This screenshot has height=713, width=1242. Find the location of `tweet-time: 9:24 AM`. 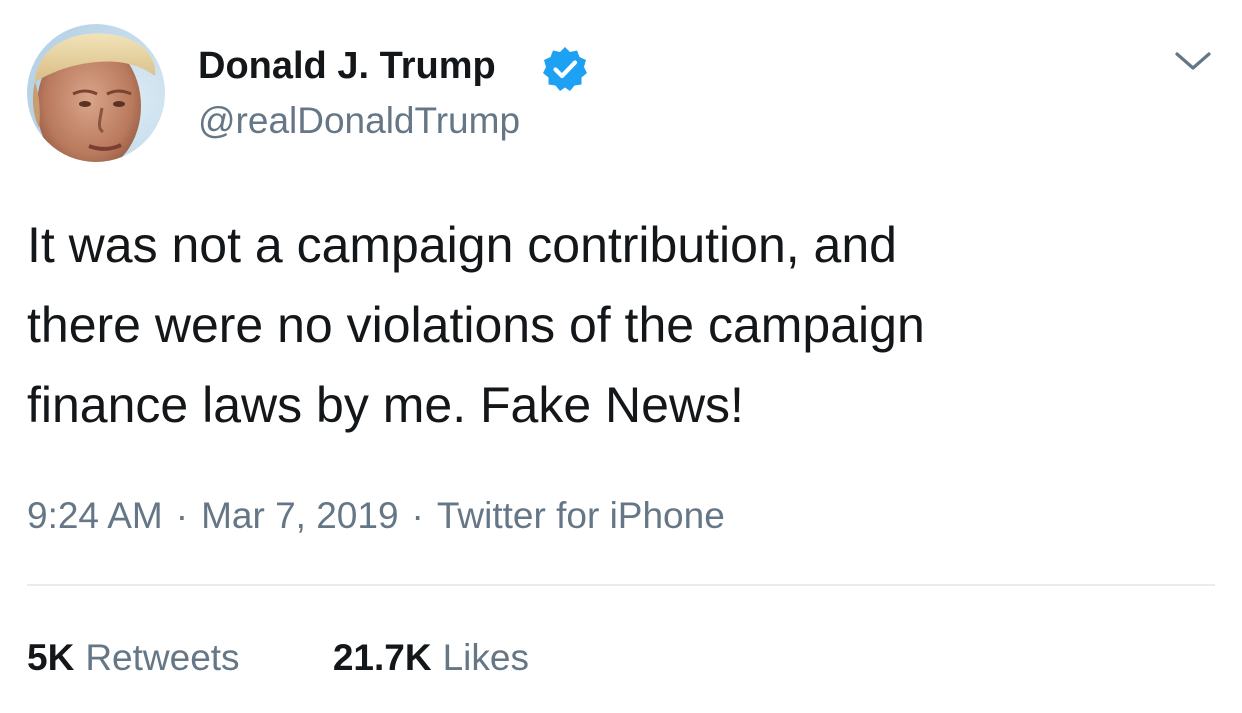

tweet-time: 9:24 AM is located at coordinates (95, 515).